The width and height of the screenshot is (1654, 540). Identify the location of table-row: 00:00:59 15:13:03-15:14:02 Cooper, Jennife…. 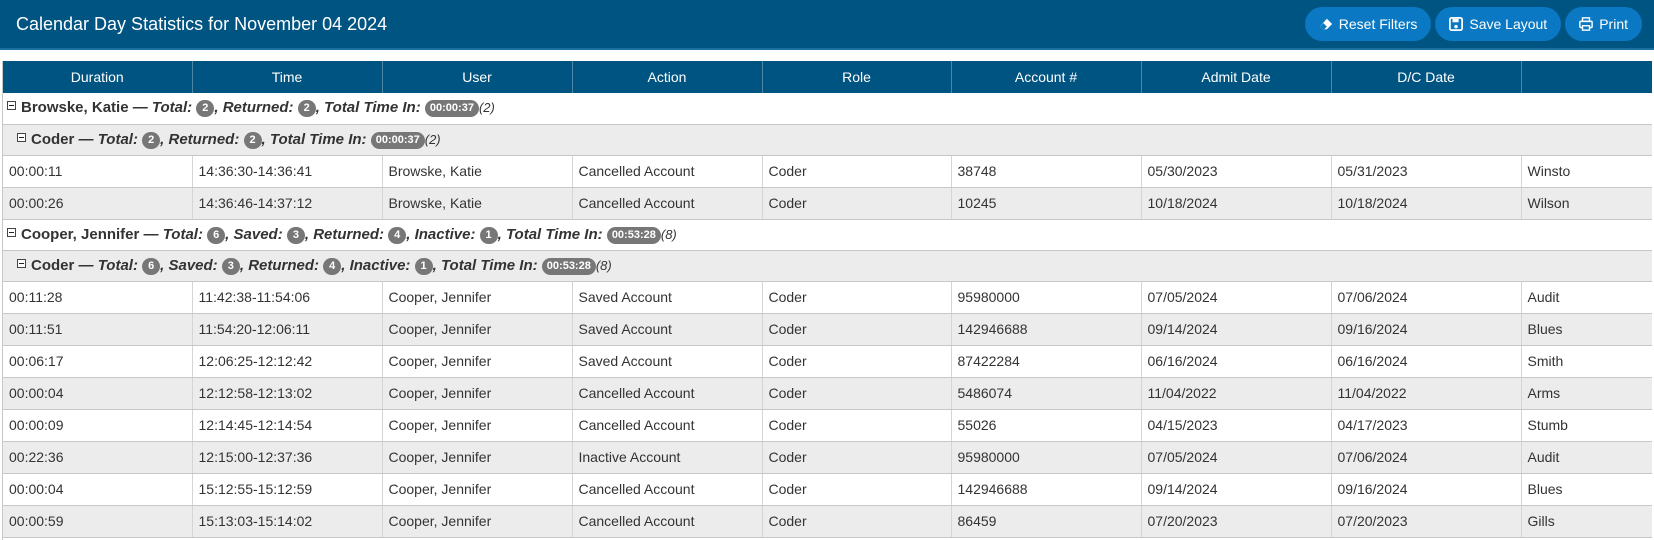
(827, 521).